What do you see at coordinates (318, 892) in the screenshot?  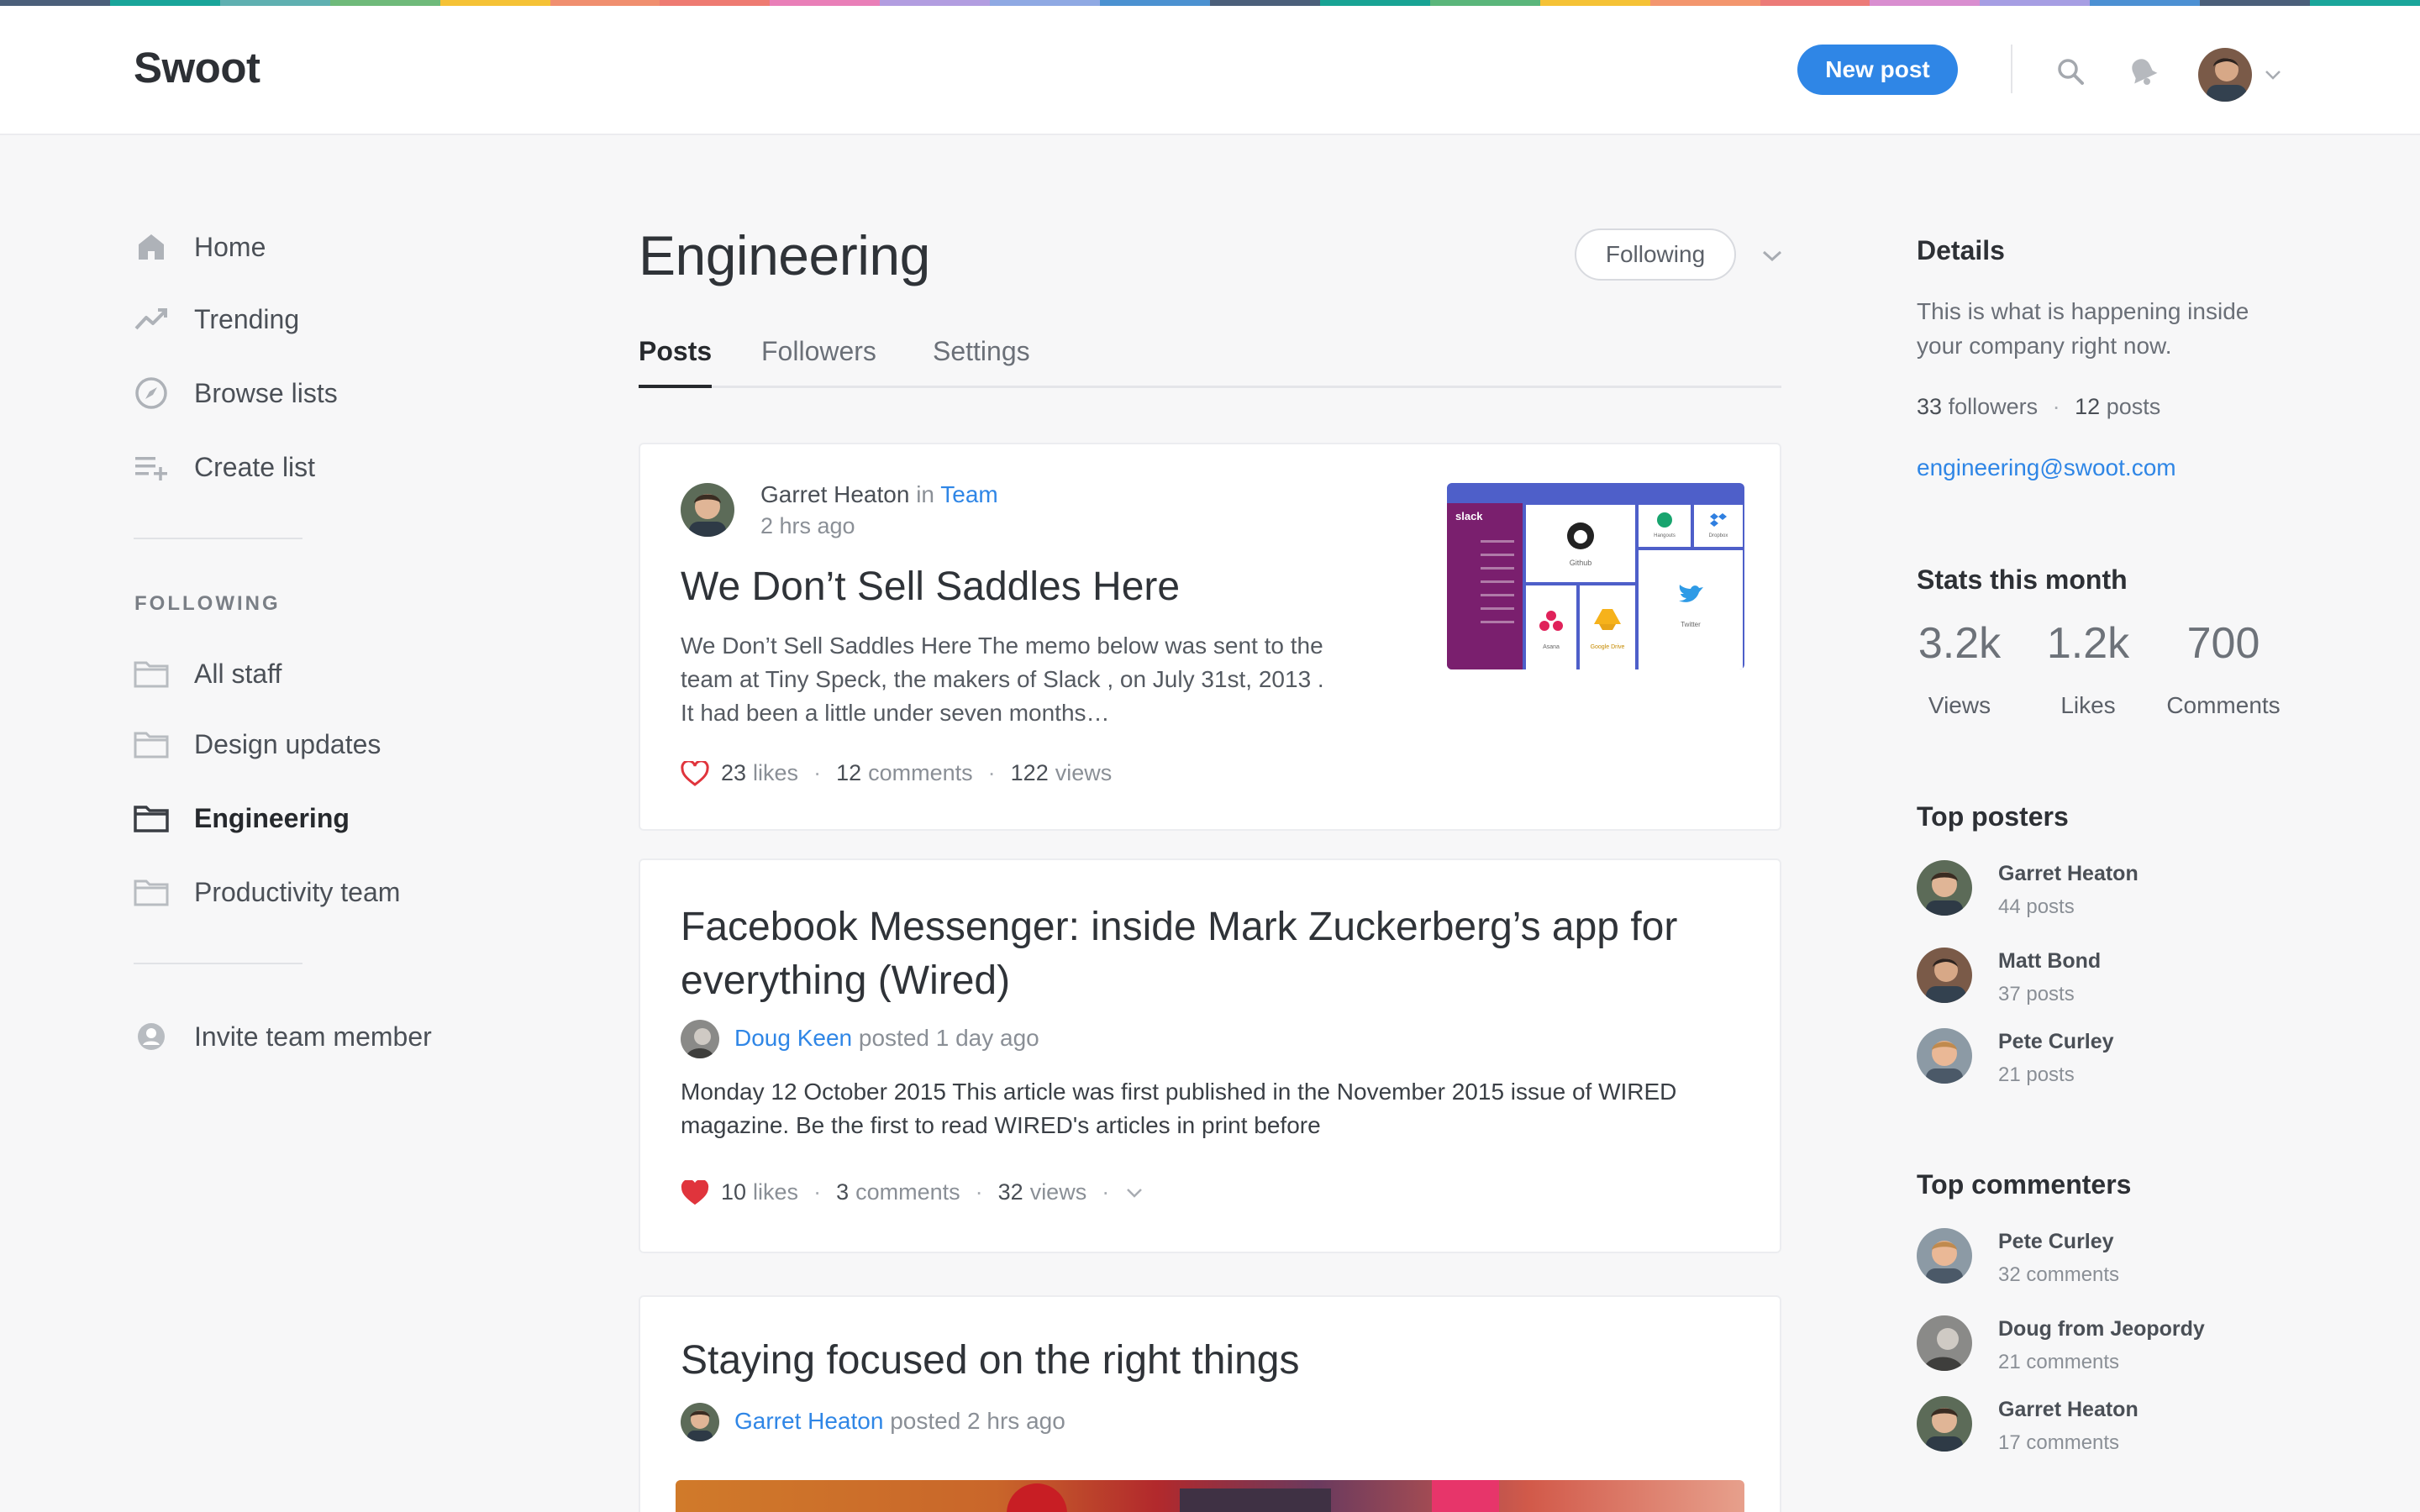 I see `nav-item-productivity-team: Productivity team` at bounding box center [318, 892].